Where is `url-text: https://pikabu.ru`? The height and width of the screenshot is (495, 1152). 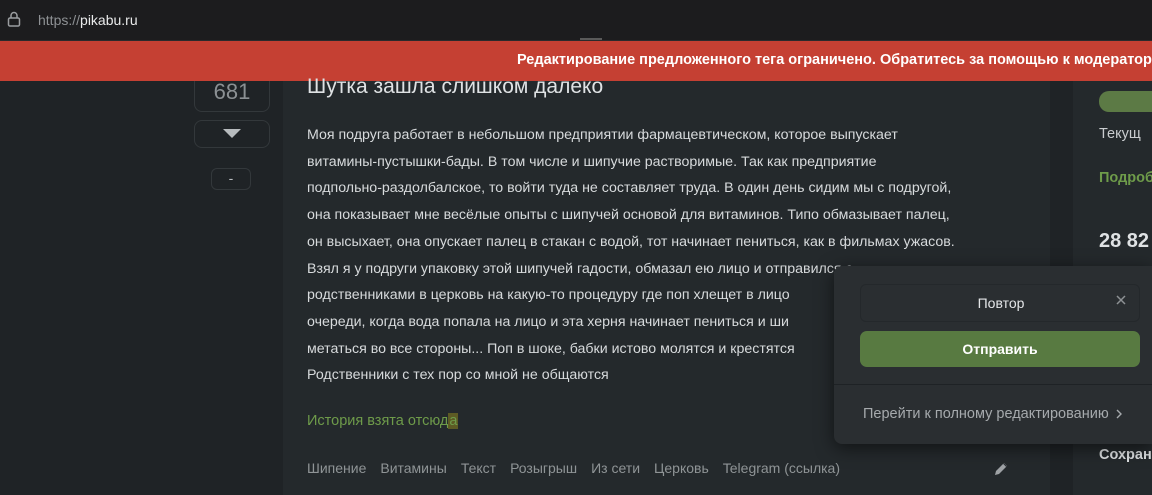
url-text: https://pikabu.ru is located at coordinates (88, 20).